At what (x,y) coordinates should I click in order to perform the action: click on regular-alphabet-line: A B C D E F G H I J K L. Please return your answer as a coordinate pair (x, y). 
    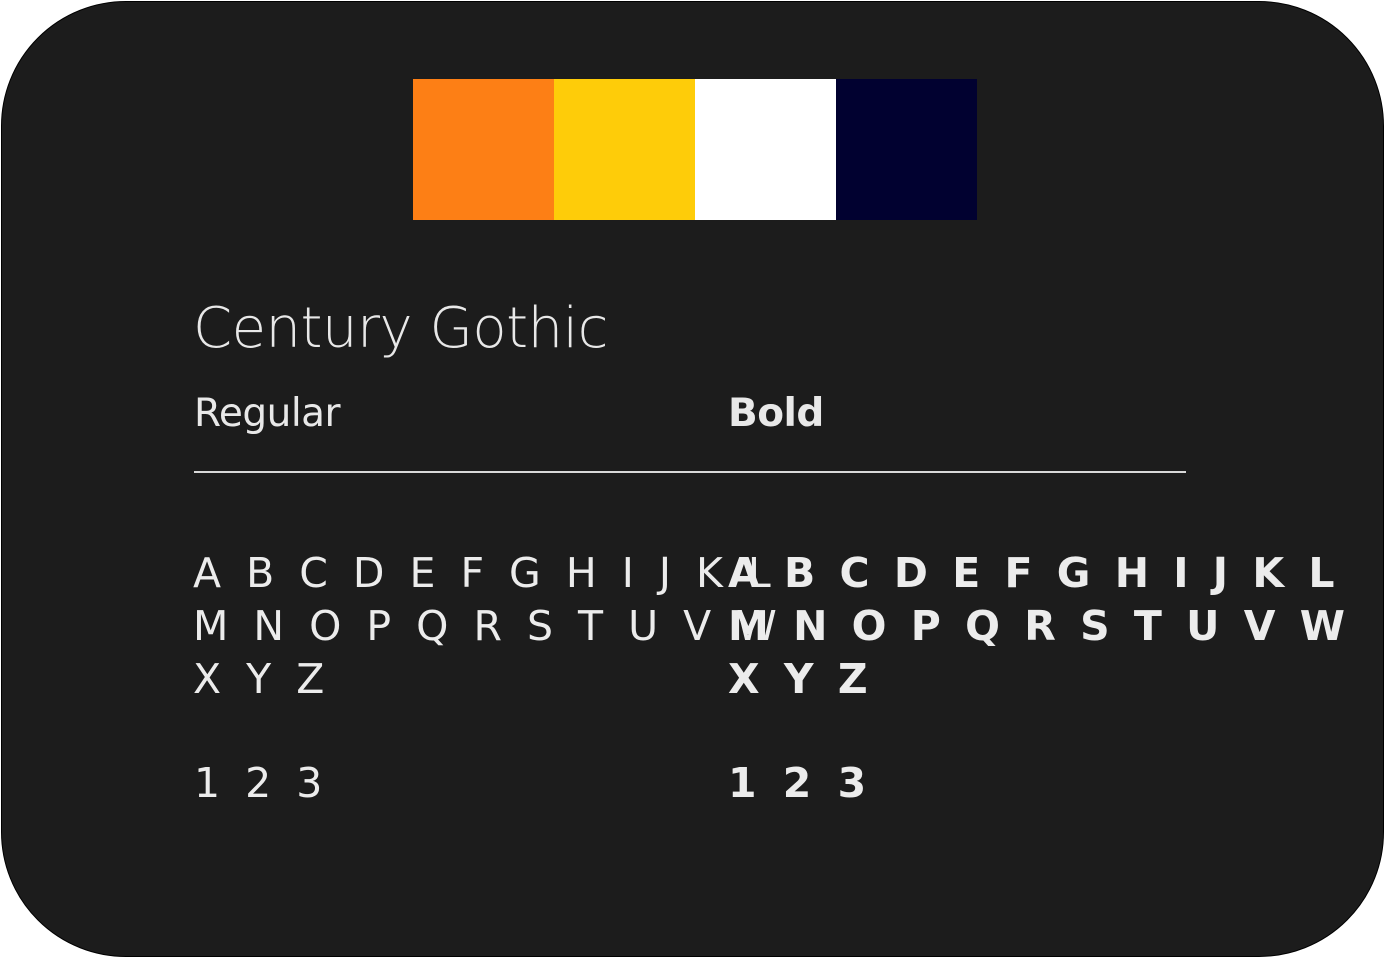
    Looking at the image, I should click on (485, 573).